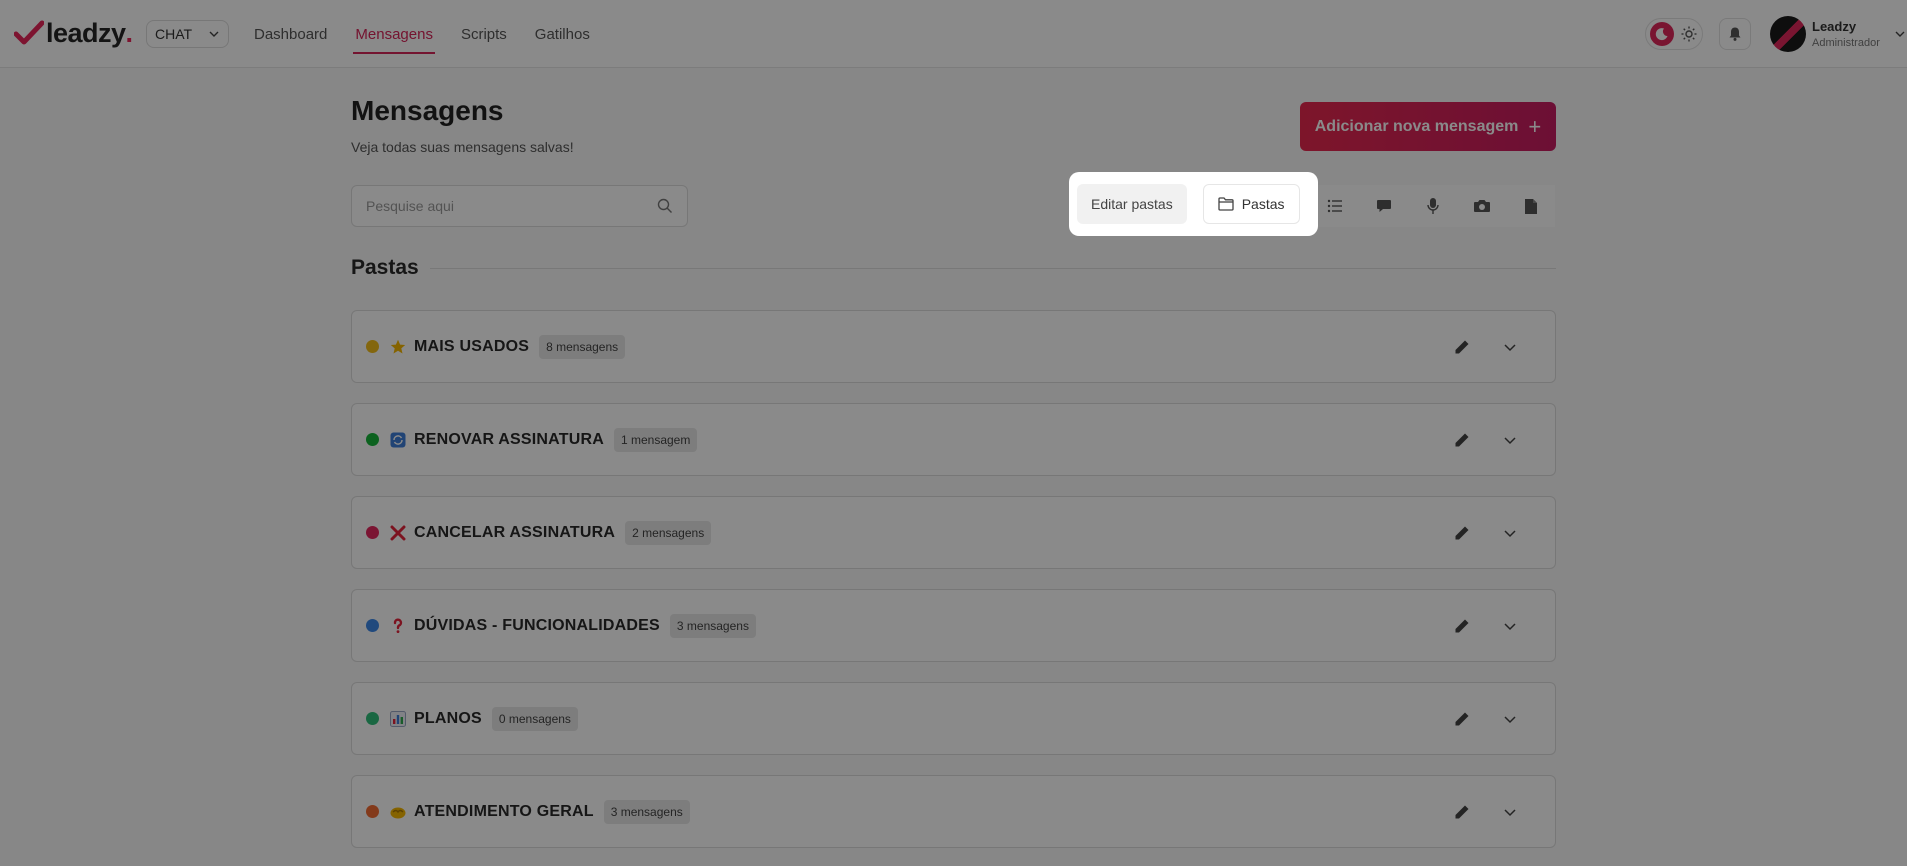 The width and height of the screenshot is (1907, 866). Describe the element at coordinates (953, 625) in the screenshot. I see `folder-row: DÚVIDAS - FUNCIONALIDADES 3 mensagens` at that location.